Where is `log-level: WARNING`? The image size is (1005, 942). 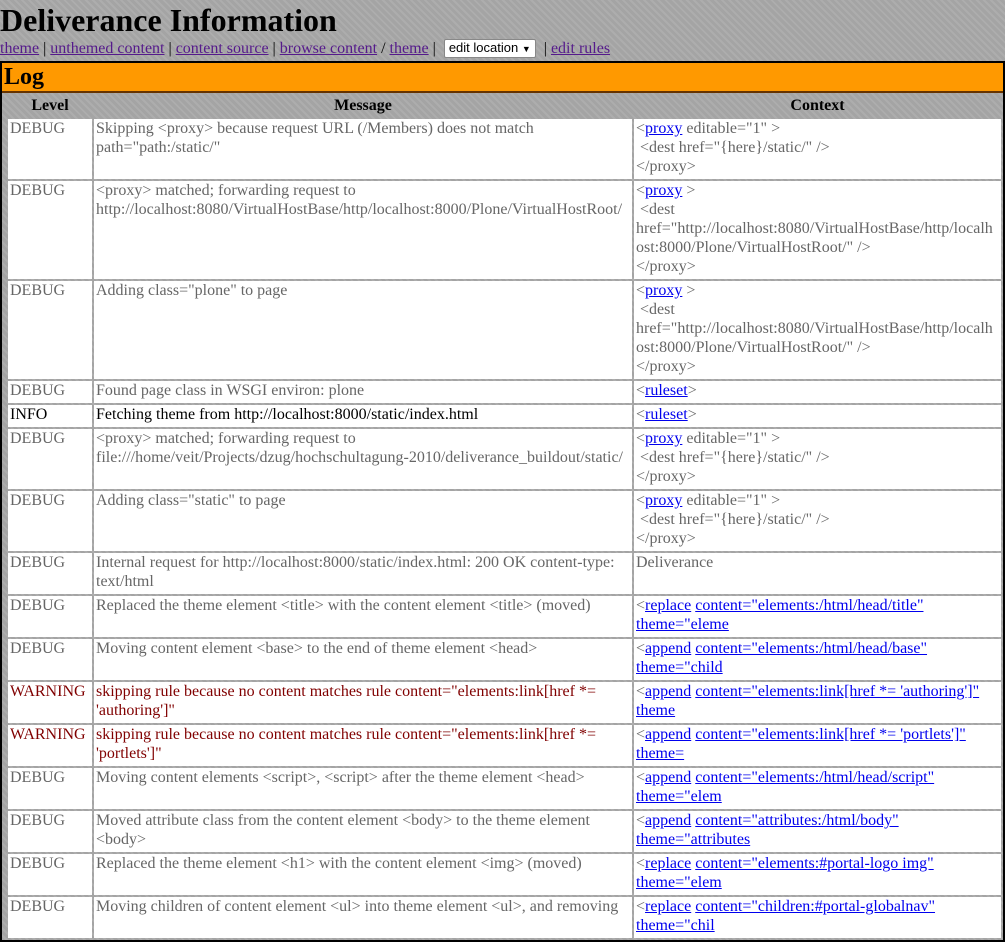 log-level: WARNING is located at coordinates (50, 702).